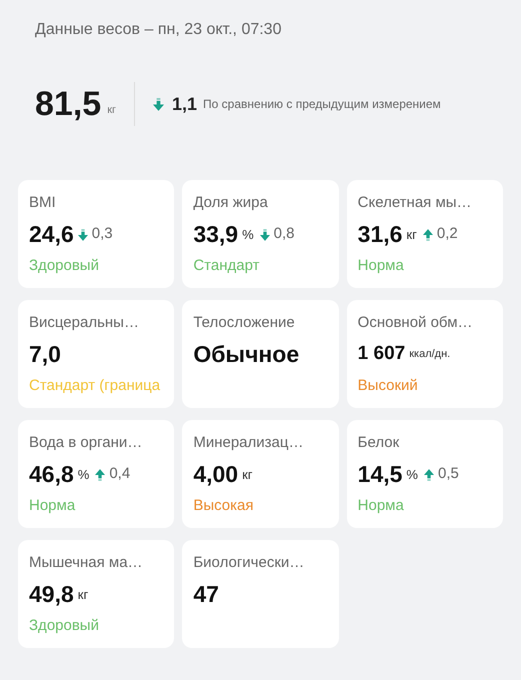 The height and width of the screenshot is (680, 521). What do you see at coordinates (424, 474) in the screenshot?
I see `metric-card: Белок 14,5 % 0,5 Норма` at bounding box center [424, 474].